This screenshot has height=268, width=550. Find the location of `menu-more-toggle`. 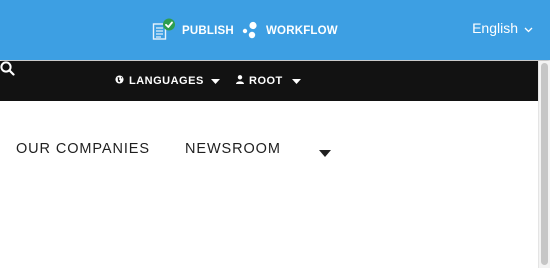

menu-more-toggle is located at coordinates (326, 150).